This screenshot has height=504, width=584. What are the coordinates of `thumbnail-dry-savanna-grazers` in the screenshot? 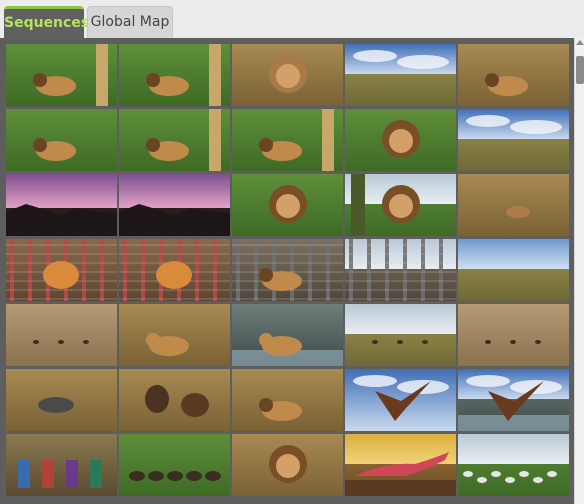 It's located at (513, 335).